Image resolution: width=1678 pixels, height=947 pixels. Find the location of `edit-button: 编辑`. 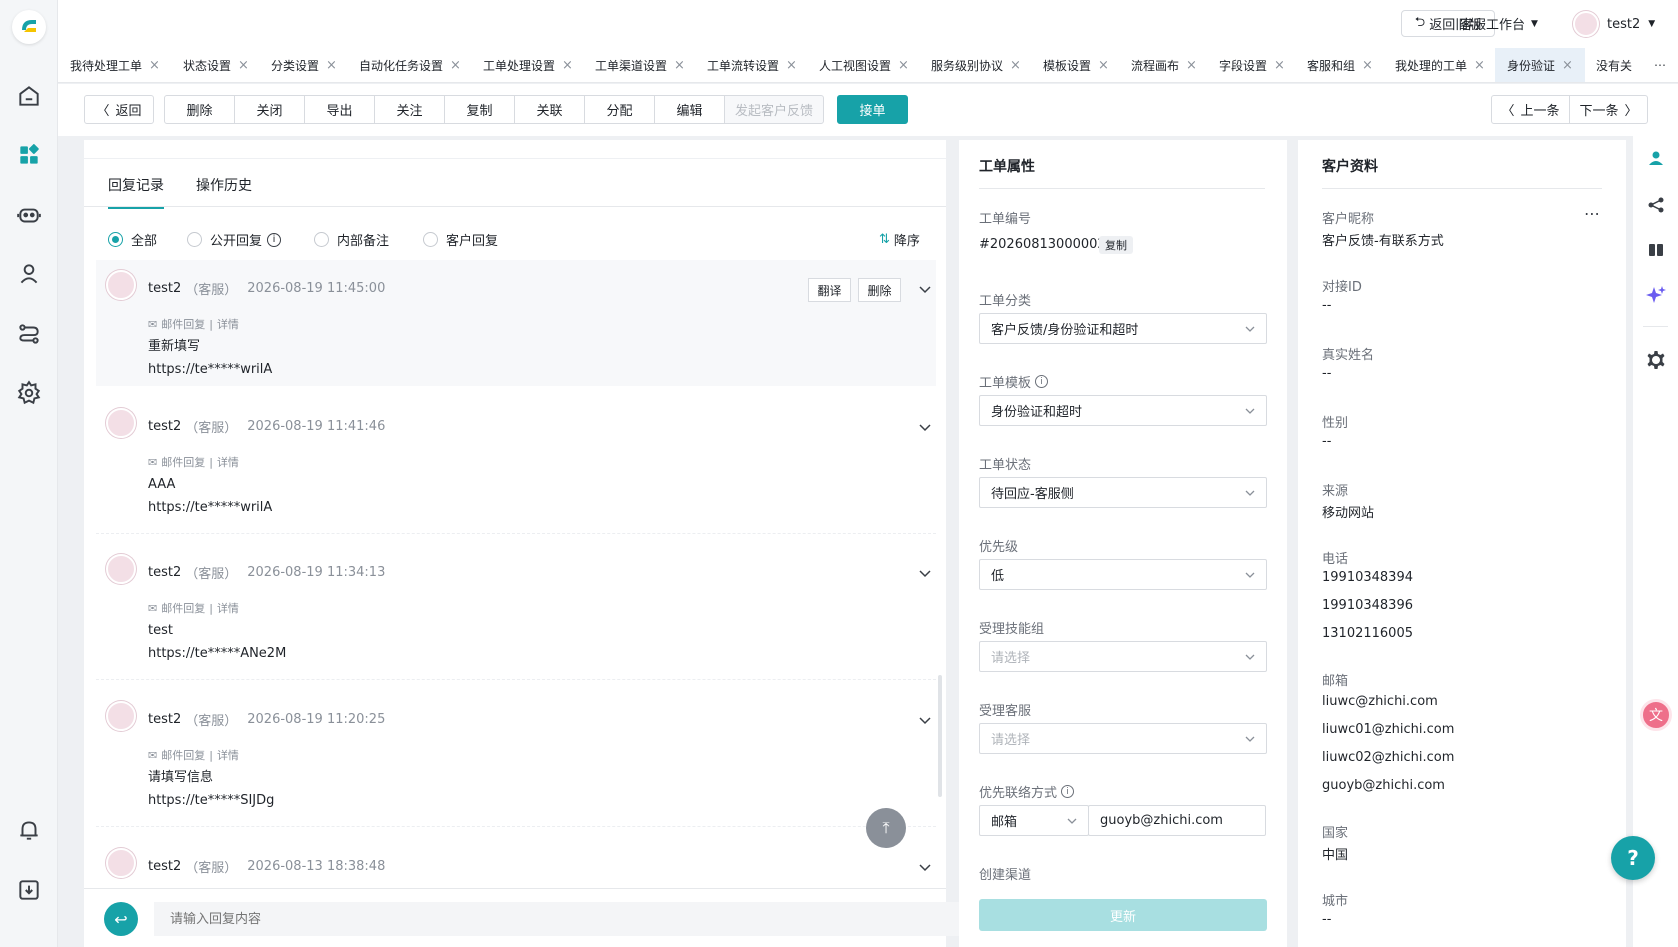

edit-button: 编辑 is located at coordinates (689, 109).